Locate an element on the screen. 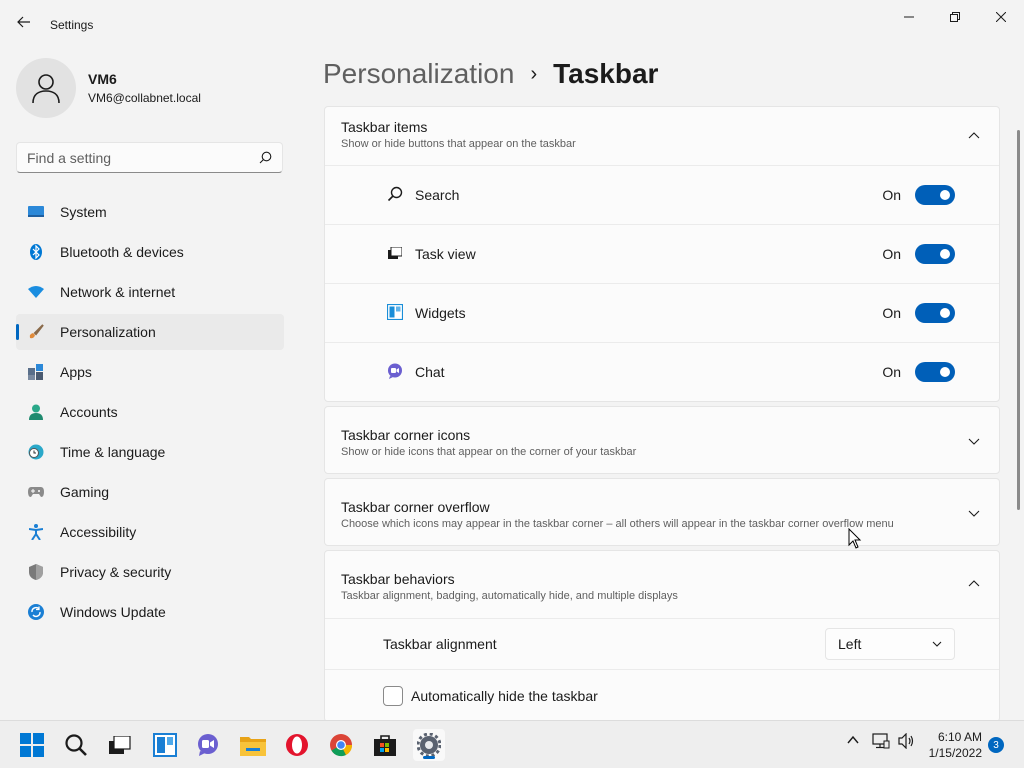 The width and height of the screenshot is (1024, 768). taskbar-task-view-button is located at coordinates (120, 745).